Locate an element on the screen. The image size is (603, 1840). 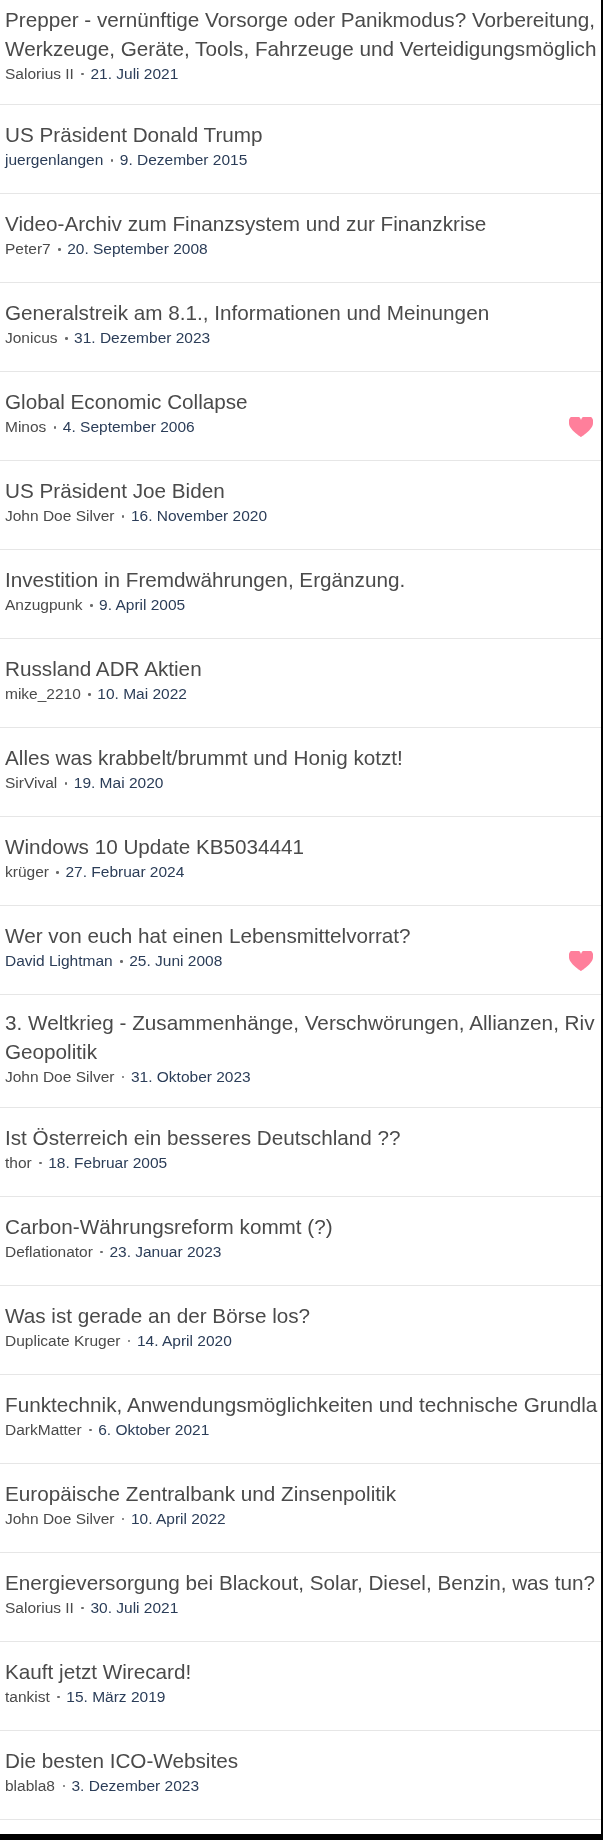
post-date: 10. April 2022 is located at coordinates (178, 1519).